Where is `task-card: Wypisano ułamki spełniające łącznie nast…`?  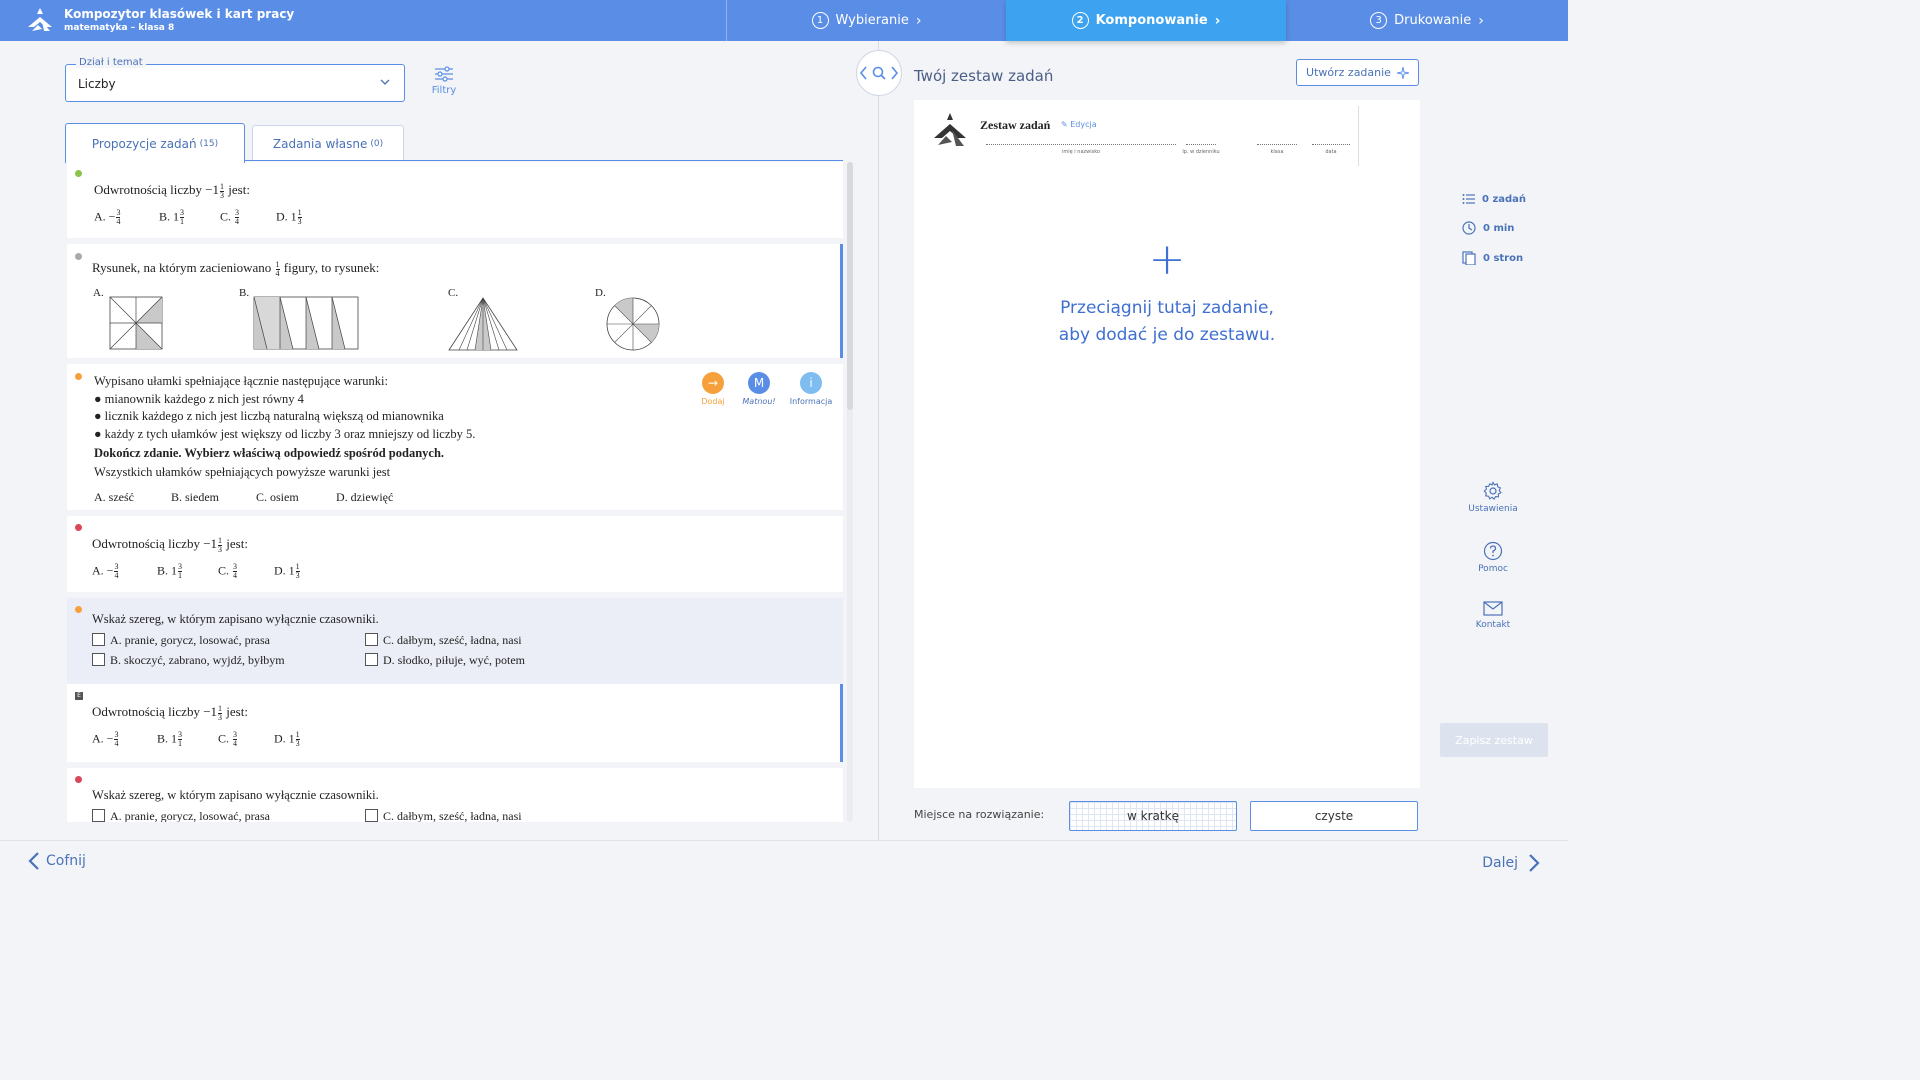 task-card: Wypisano ułamki spełniające łącznie nast… is located at coordinates (455, 437).